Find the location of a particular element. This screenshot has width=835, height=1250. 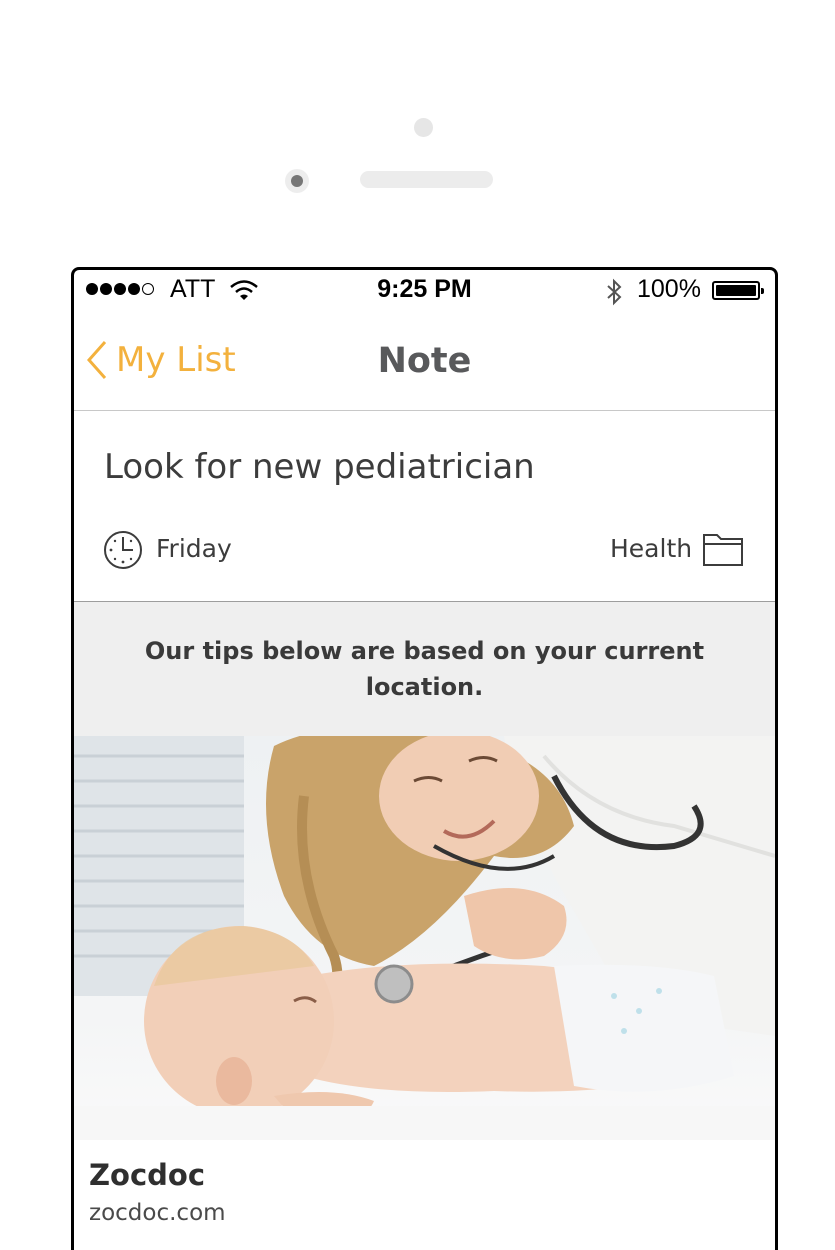

card-url: zocdoc.com is located at coordinates (157, 1213).